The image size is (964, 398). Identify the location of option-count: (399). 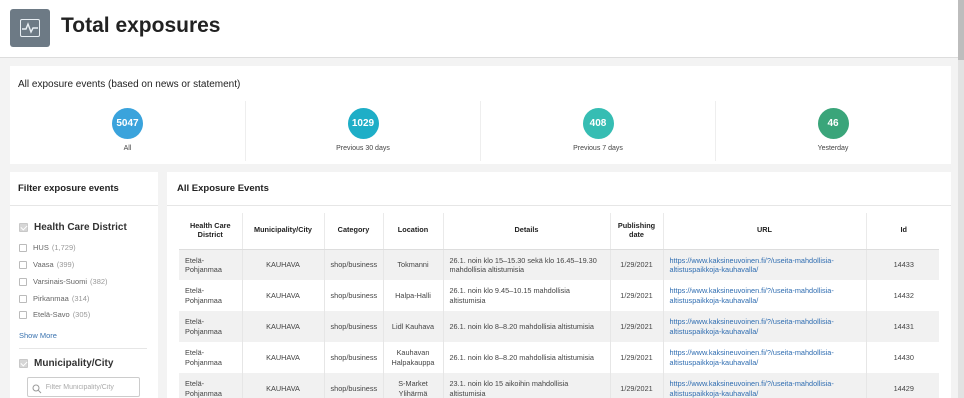
(65, 264).